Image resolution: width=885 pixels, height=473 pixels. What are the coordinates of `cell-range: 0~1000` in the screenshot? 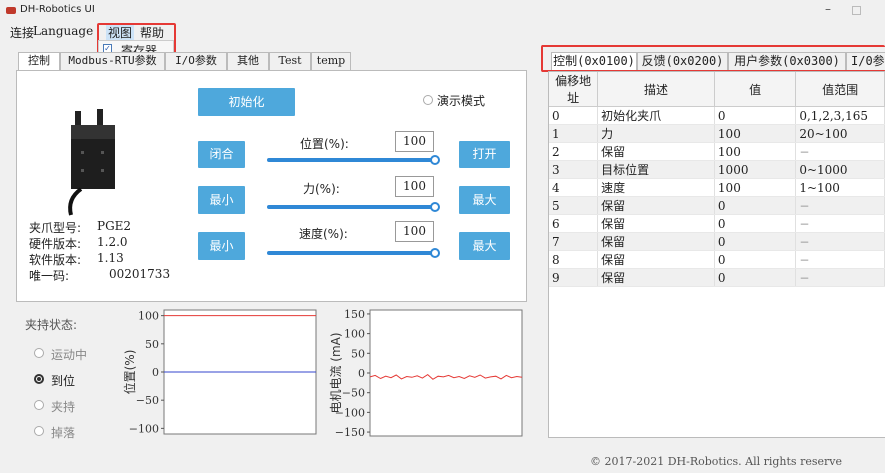 It's located at (840, 169).